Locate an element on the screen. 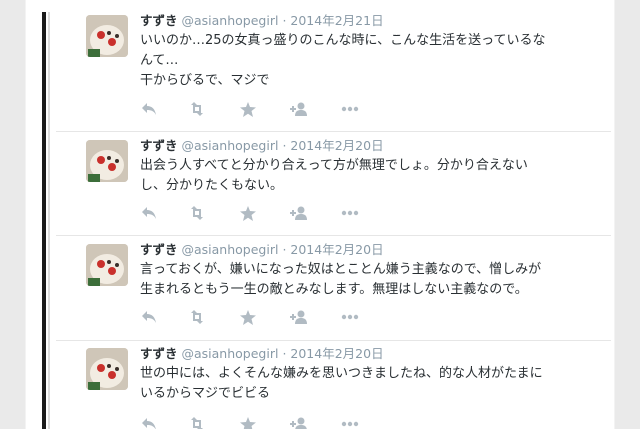  tweet-text-line: 言っておくが、嫌いになった奴はとことん嫌う主義なので、憎しみが is located at coordinates (341, 269).